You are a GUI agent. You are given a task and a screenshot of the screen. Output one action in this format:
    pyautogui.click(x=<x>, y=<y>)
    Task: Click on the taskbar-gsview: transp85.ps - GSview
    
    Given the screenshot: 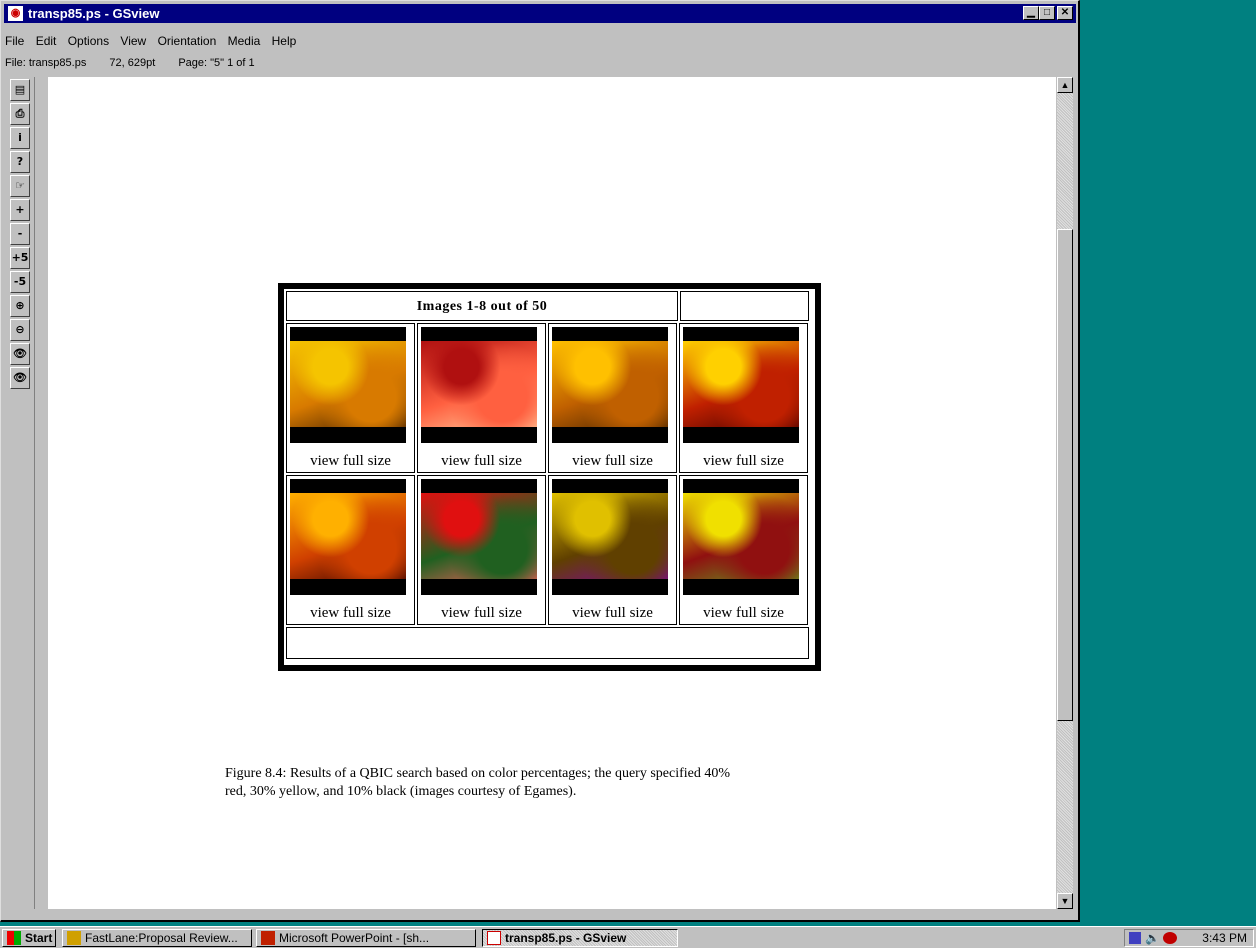 What is the action you would take?
    pyautogui.click(x=580, y=938)
    